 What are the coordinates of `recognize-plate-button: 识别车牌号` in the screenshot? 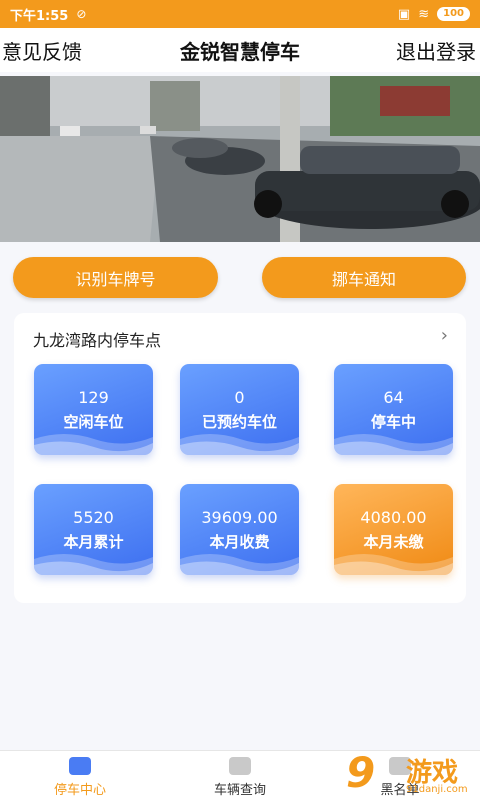 It's located at (115, 277).